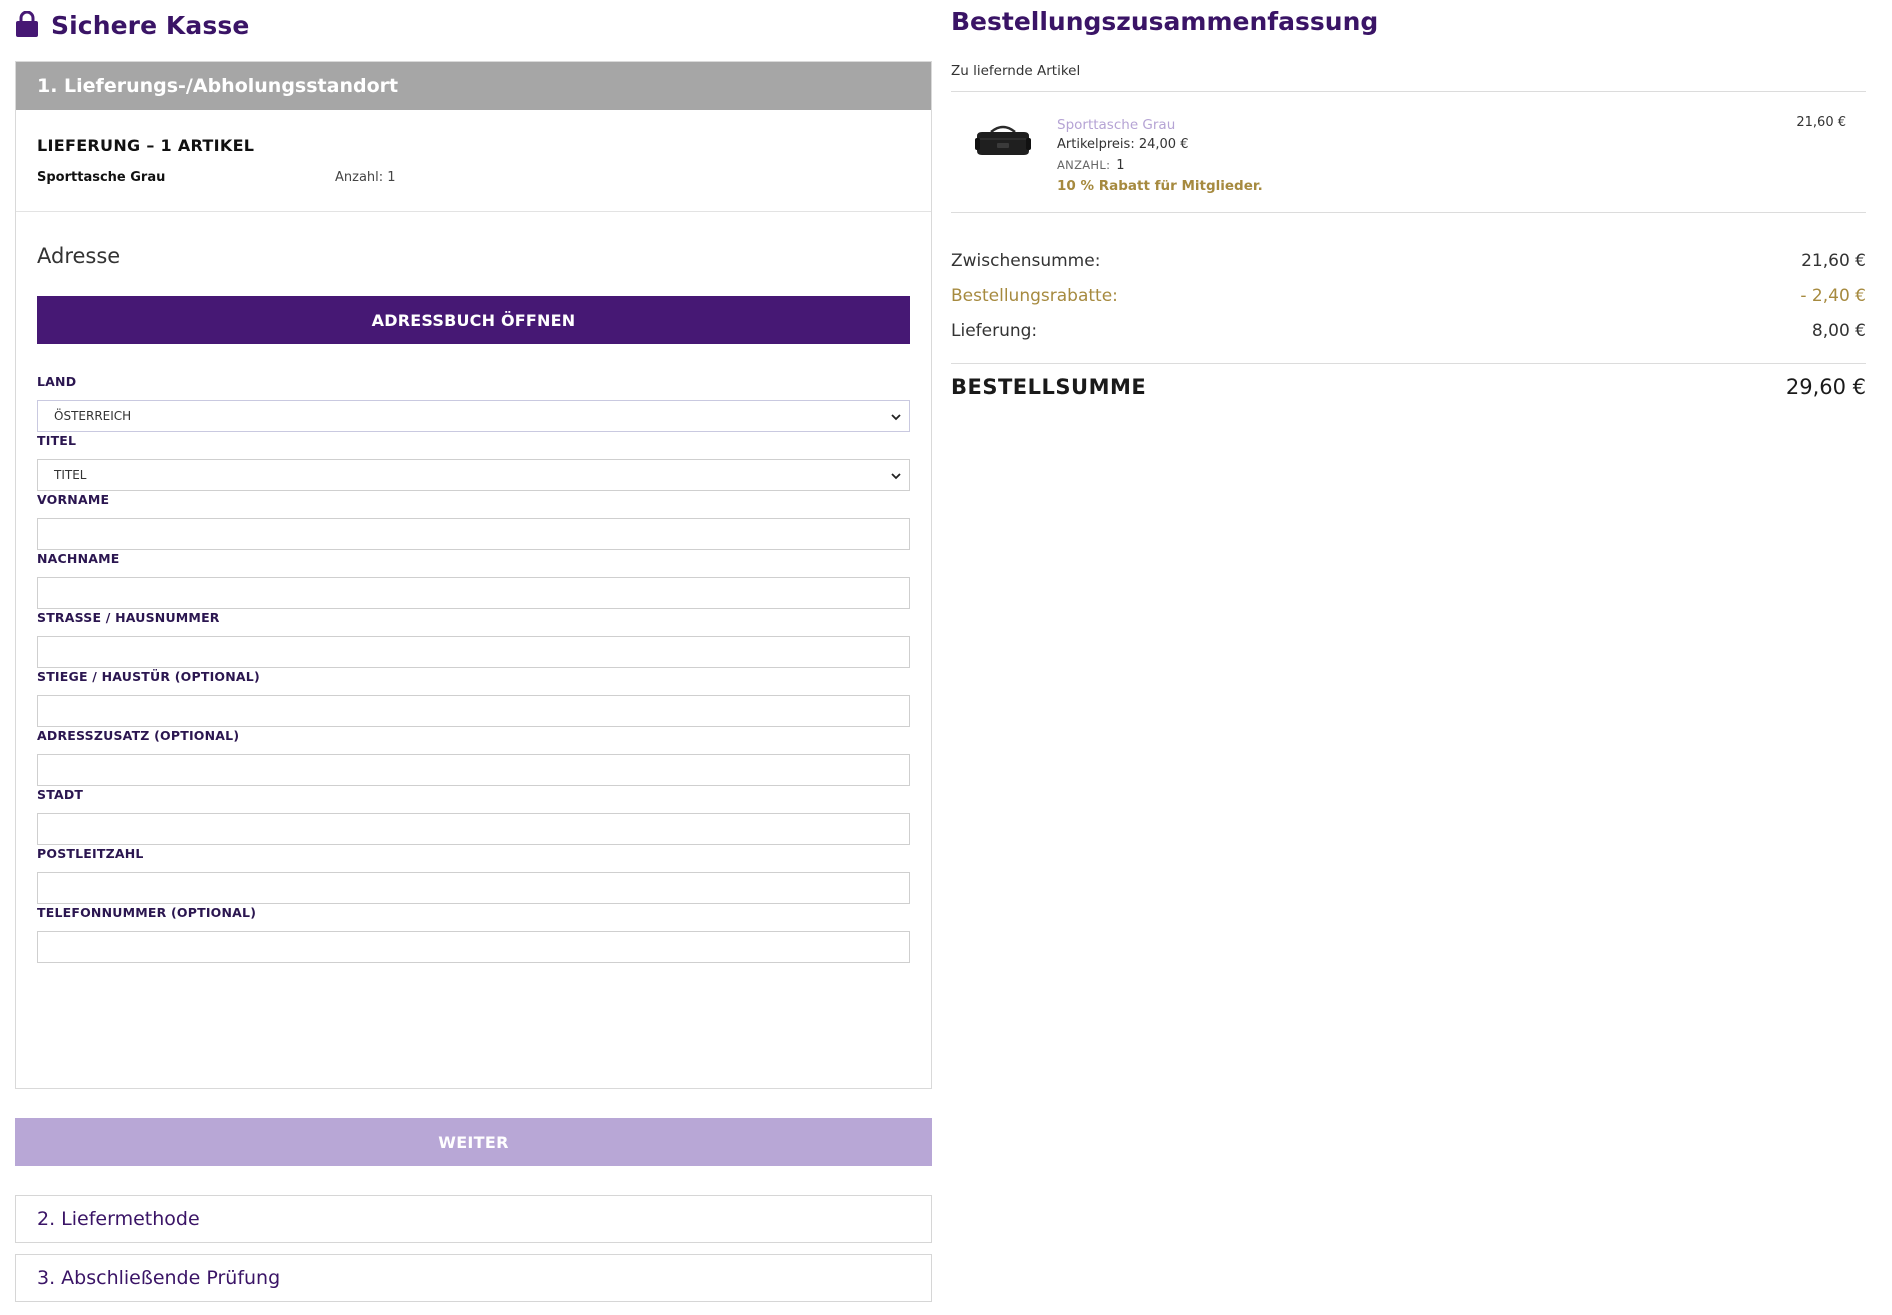 This screenshot has width=1892, height=1315. What do you see at coordinates (1084, 165) in the screenshot?
I see `item-qty-label: ANZAHL:` at bounding box center [1084, 165].